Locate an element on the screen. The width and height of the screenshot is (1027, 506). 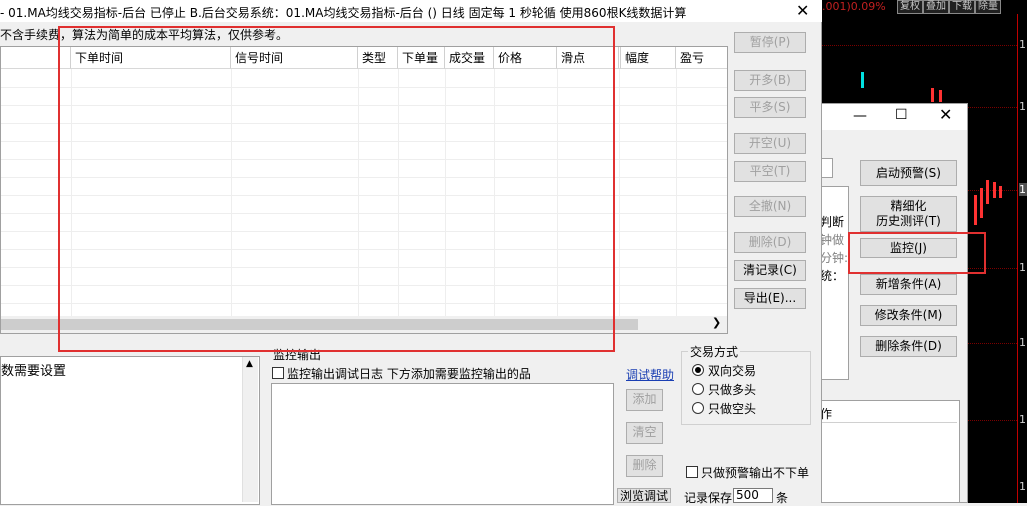
pause-button: 暂停(P) is located at coordinates (770, 42).